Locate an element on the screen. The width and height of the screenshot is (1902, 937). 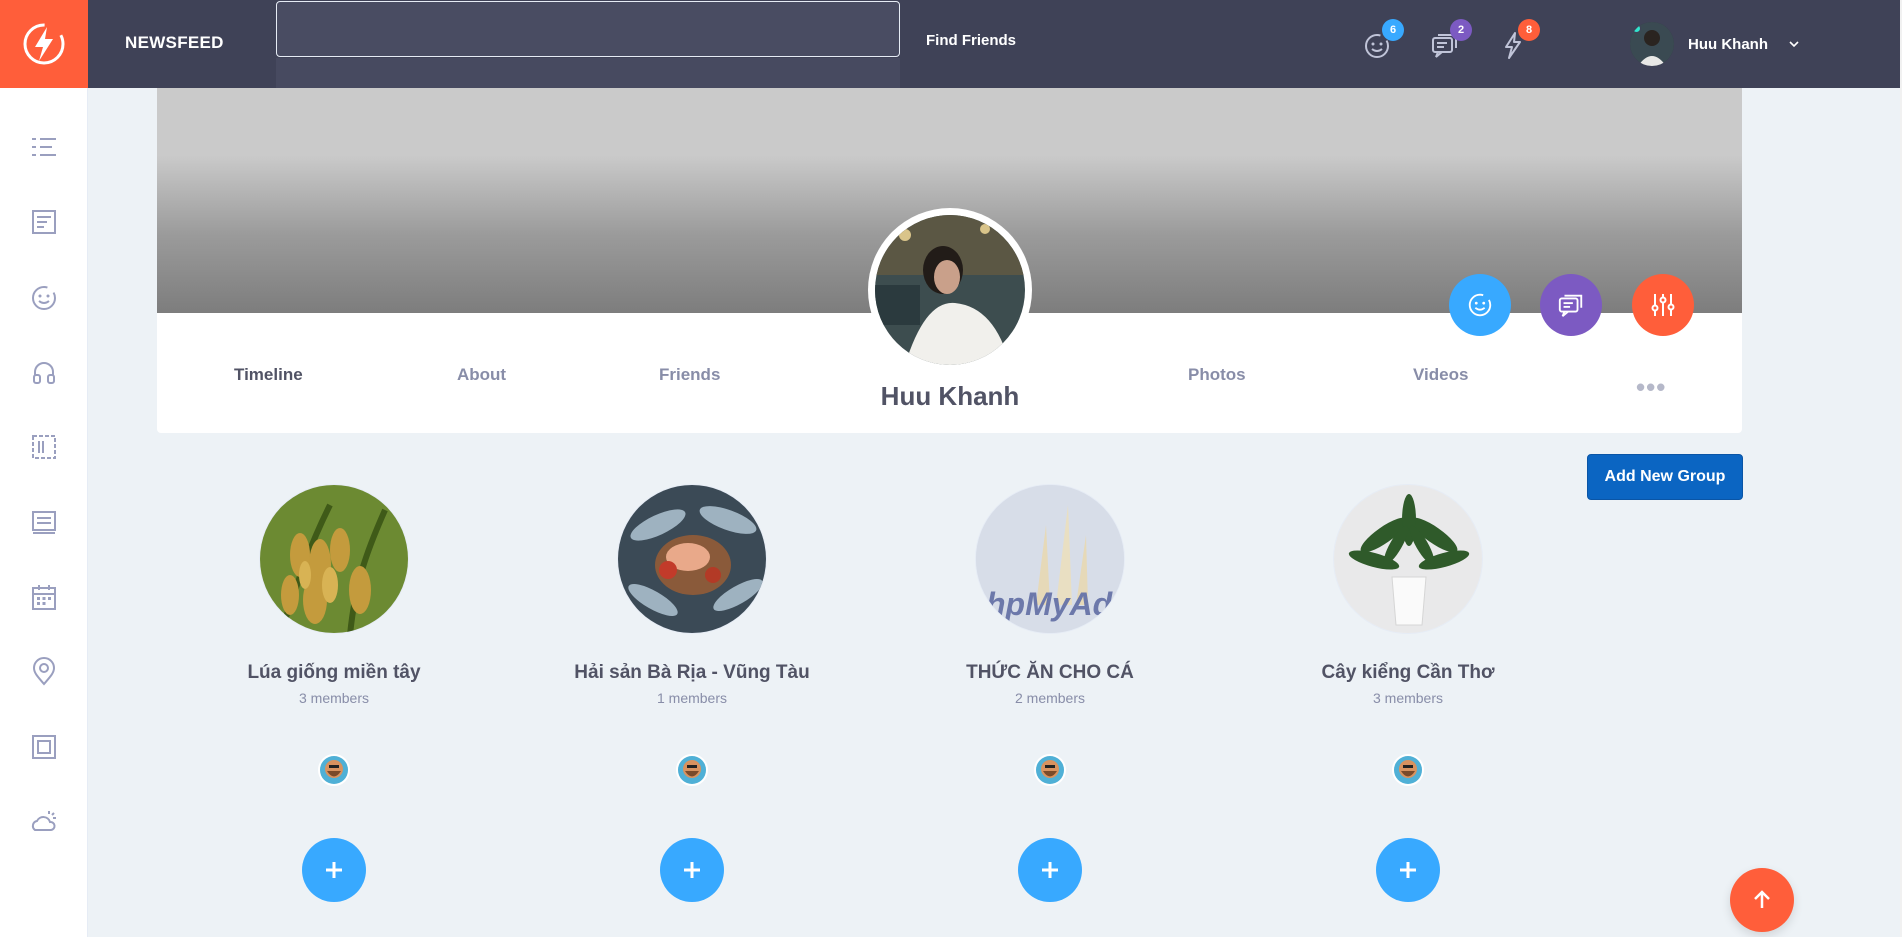
calendar-icon is located at coordinates (44, 597).